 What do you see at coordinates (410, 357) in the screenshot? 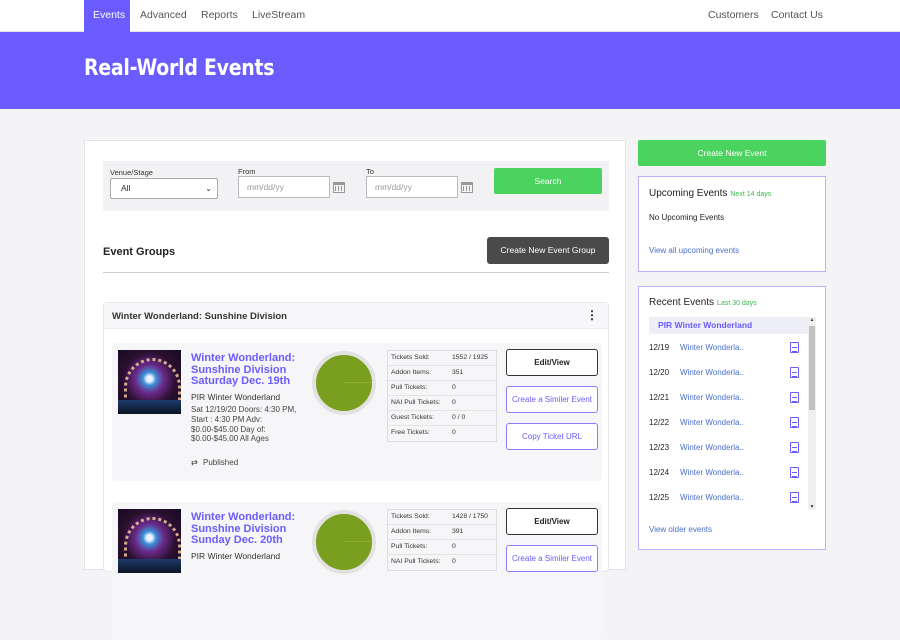
I see `stat-label: Tickets Sold:` at bounding box center [410, 357].